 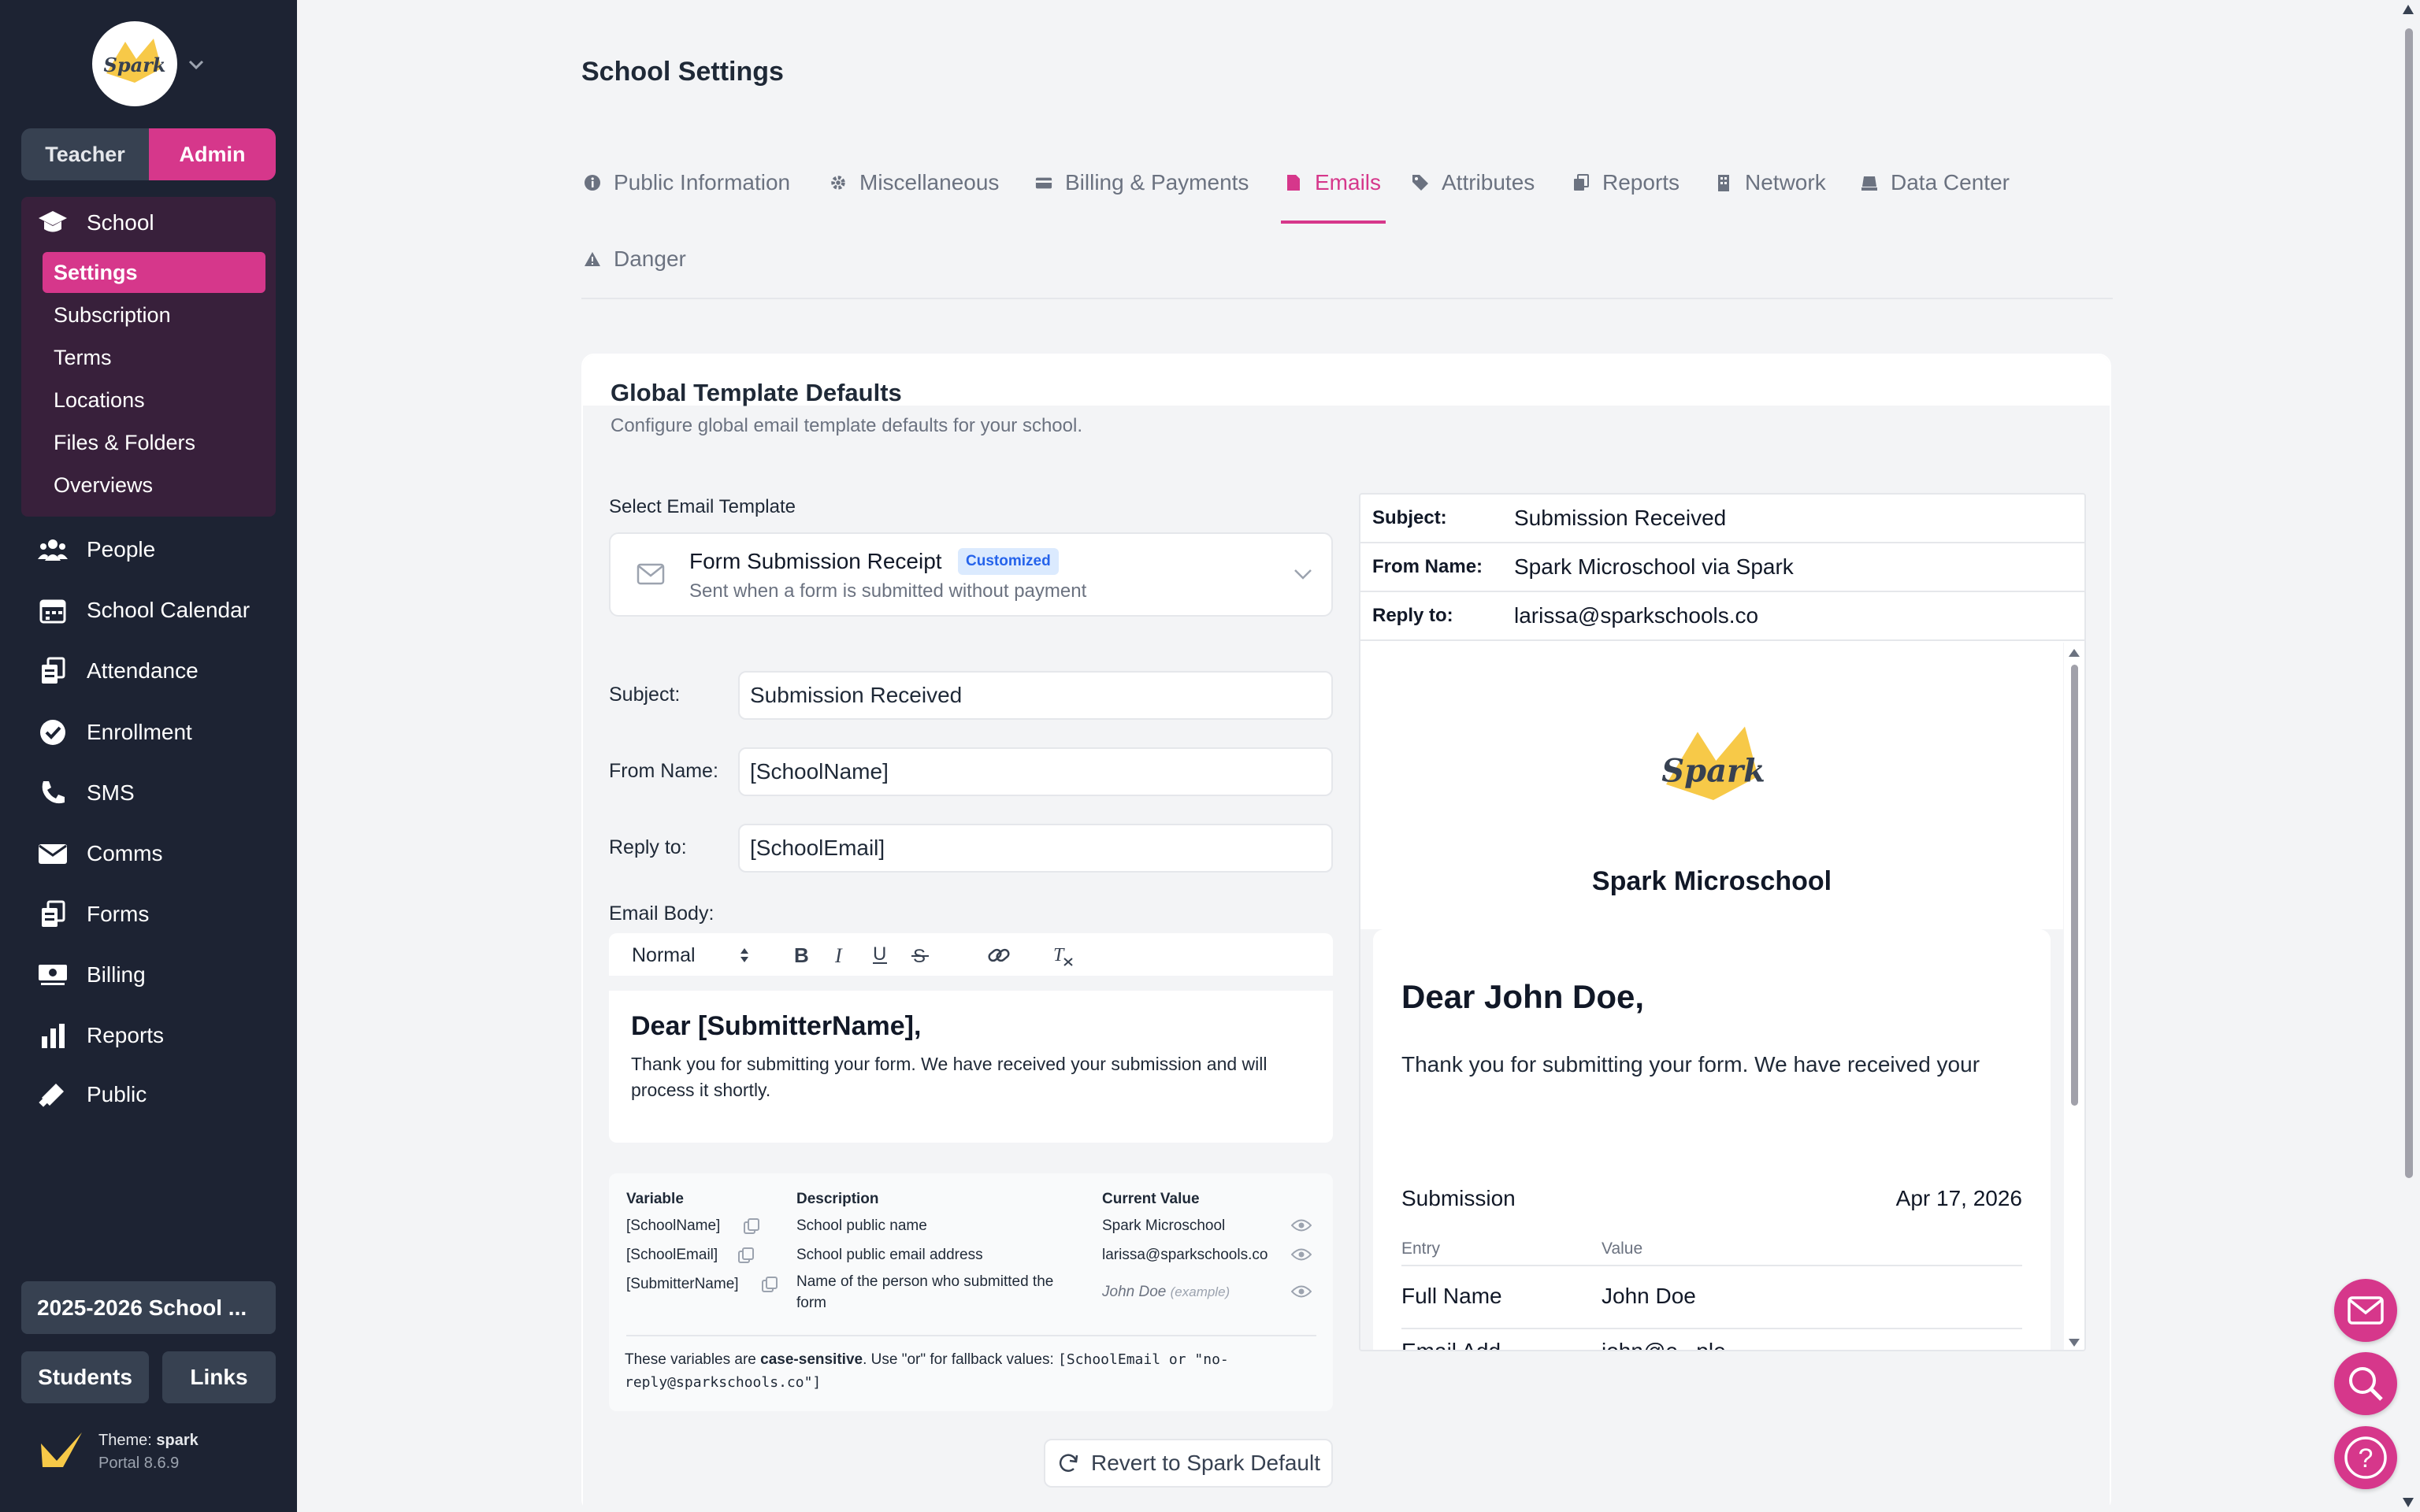 I want to click on nav-people: People, so click(x=96, y=549).